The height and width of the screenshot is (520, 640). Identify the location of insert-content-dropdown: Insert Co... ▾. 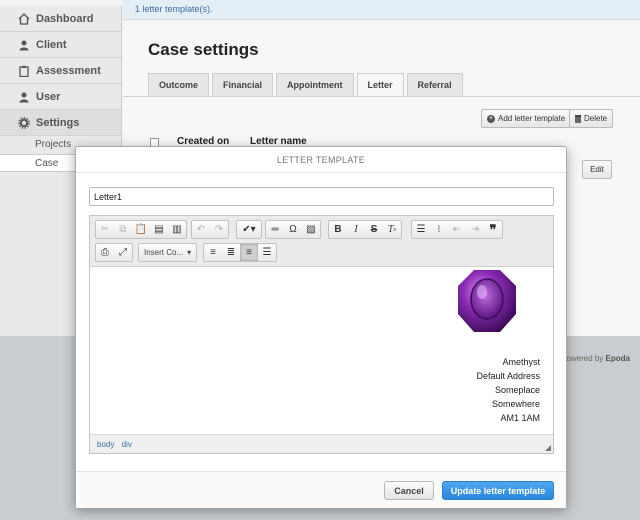
(167, 252).